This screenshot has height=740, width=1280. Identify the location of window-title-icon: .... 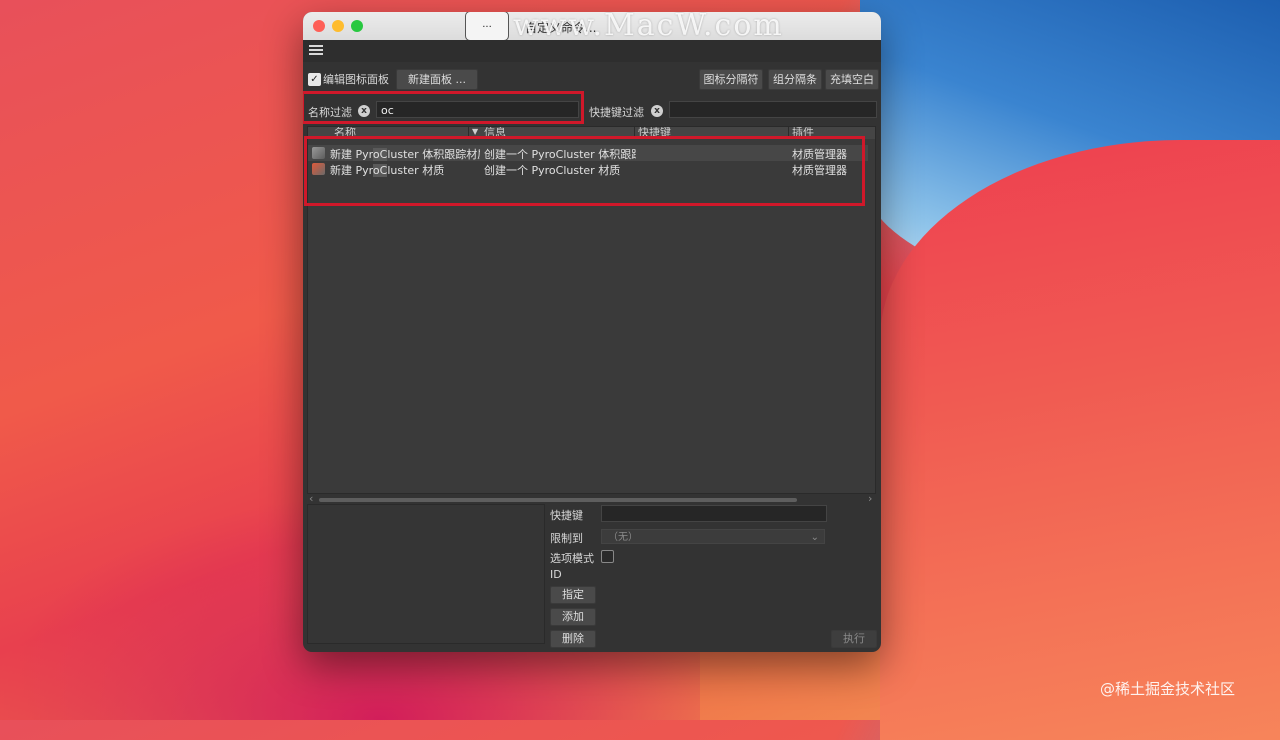
(487, 26).